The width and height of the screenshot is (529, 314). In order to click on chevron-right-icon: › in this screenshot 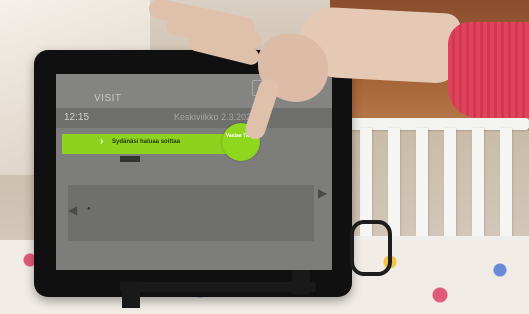, I will do `click(102, 141)`.